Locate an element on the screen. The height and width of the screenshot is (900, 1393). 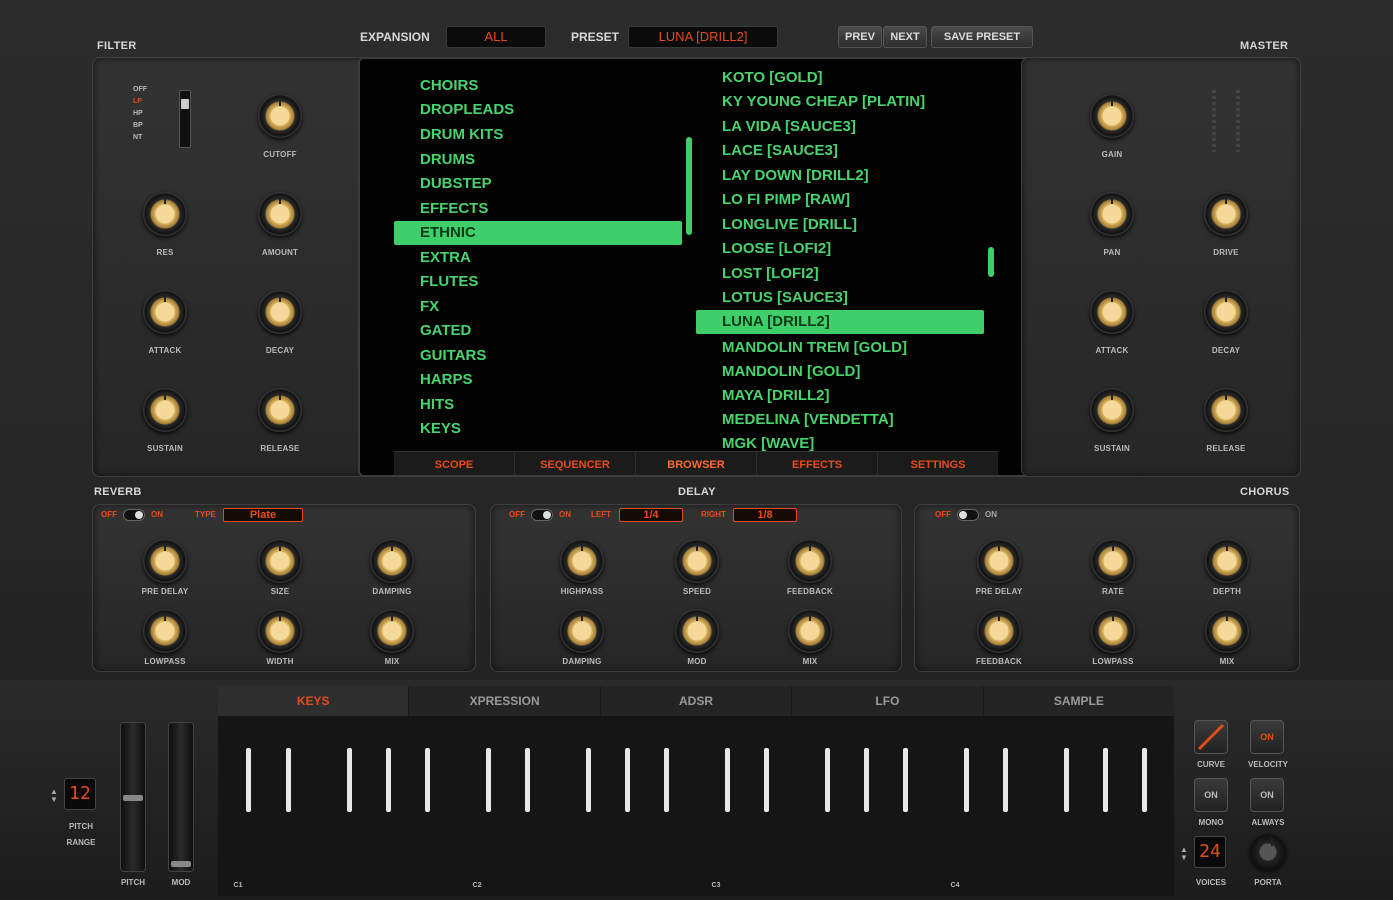
category-item: CHOIRS is located at coordinates (449, 85).